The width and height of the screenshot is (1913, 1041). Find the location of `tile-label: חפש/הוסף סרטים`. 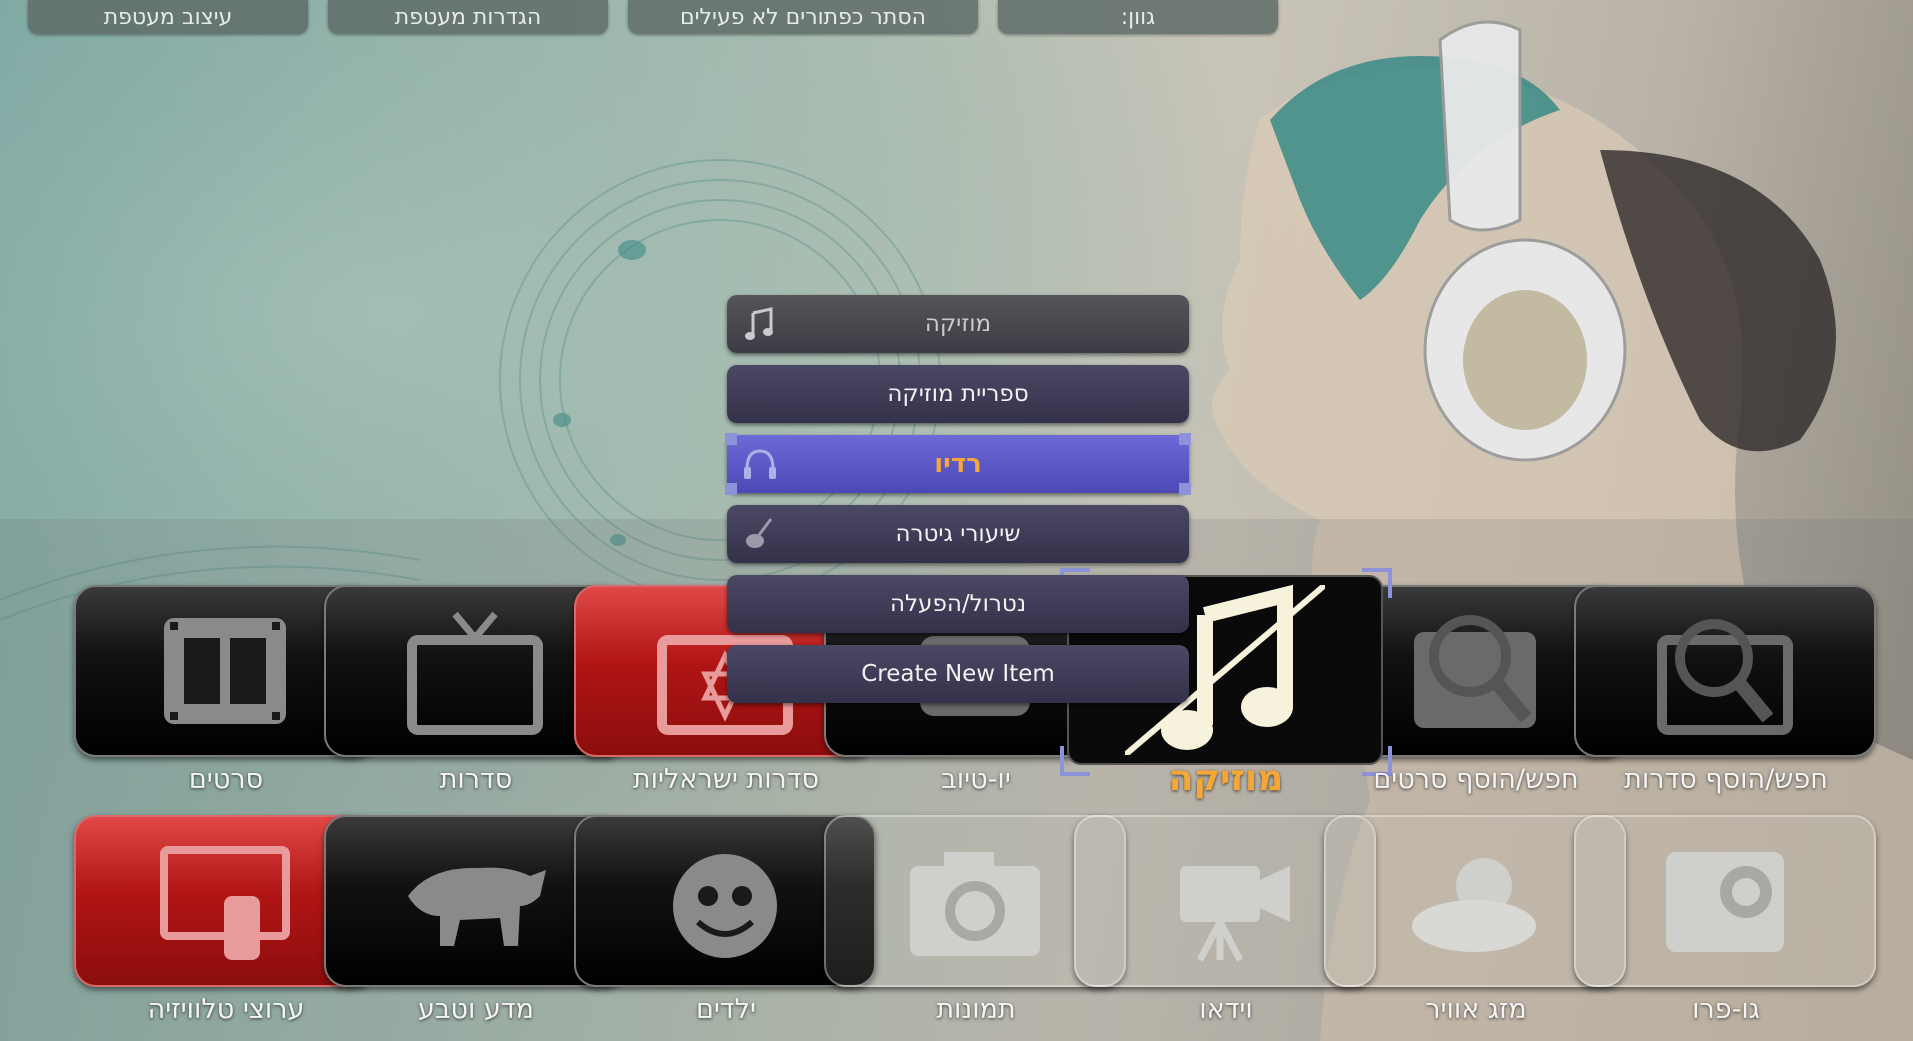

tile-label: חפש/הוסף סרטים is located at coordinates (1476, 779).